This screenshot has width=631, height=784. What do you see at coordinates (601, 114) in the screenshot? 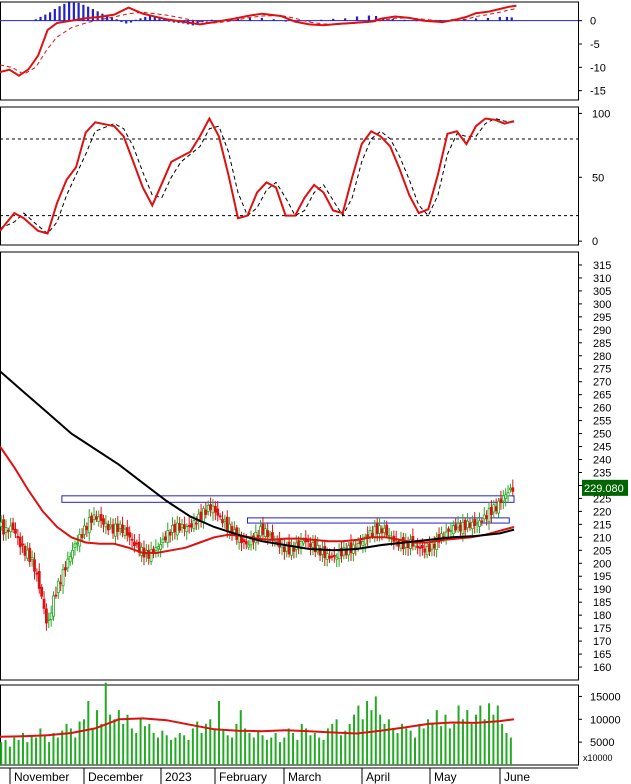
I see `stoch-tick-label: 100` at bounding box center [601, 114].